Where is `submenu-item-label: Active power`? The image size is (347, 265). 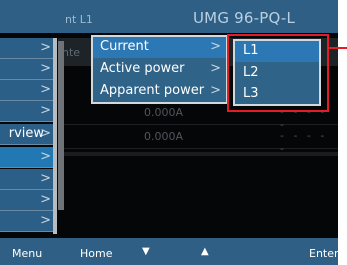 submenu-item-label: Active power is located at coordinates (142, 68).